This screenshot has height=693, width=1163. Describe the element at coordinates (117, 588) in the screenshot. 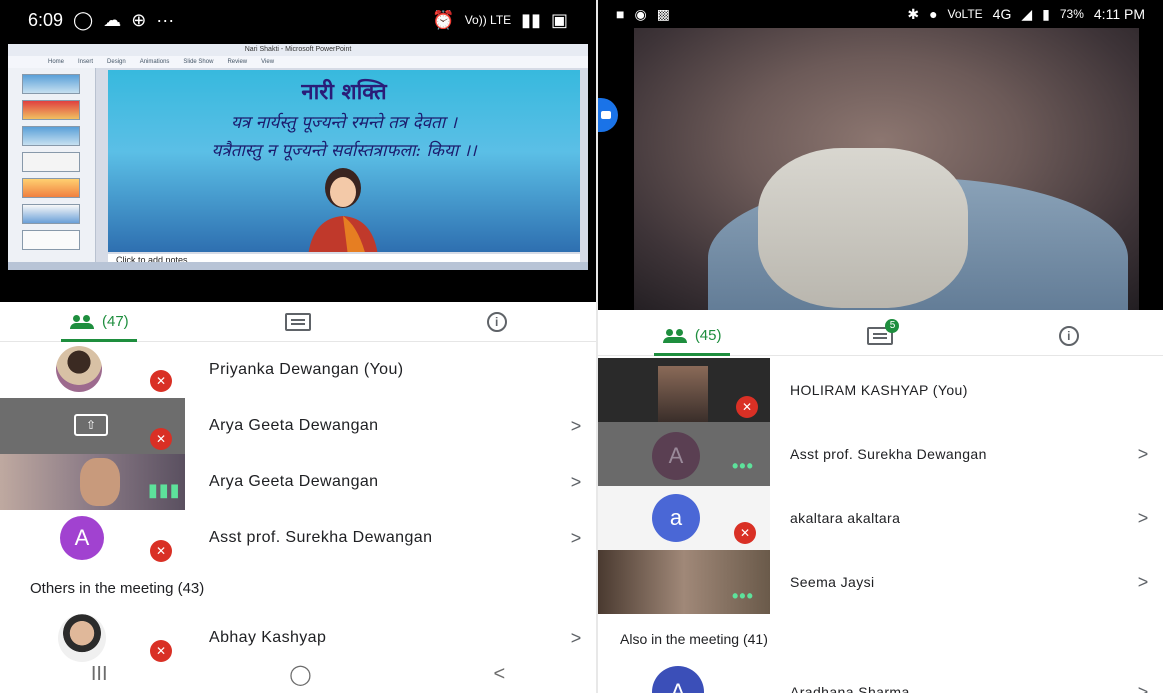

I see `section-header: Others in the meeting (43)` at that location.